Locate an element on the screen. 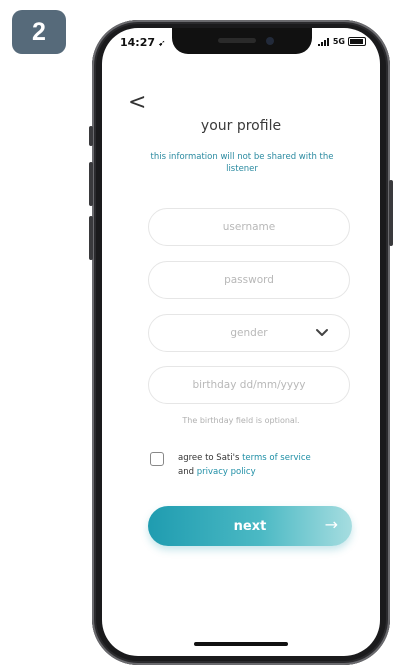 The width and height of the screenshot is (398, 668). birthday-hint: The birthday field is optional. is located at coordinates (241, 420).